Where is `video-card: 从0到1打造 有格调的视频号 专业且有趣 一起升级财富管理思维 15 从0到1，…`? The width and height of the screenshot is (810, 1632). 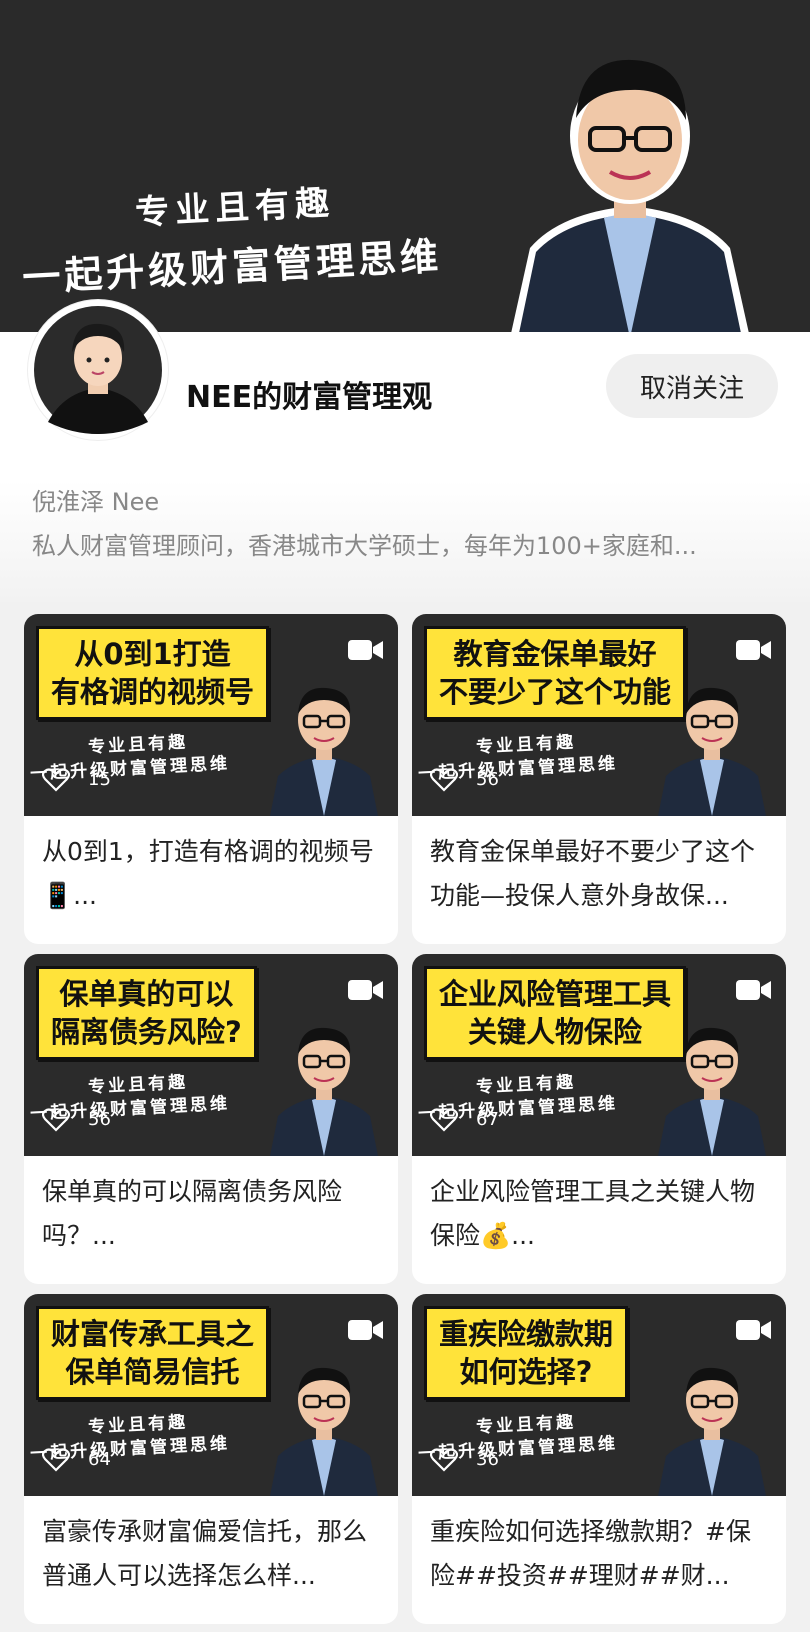 video-card: 从0到1打造 有格调的视频号 专业且有趣 一起升级财富管理思维 15 从0到1，… is located at coordinates (211, 779).